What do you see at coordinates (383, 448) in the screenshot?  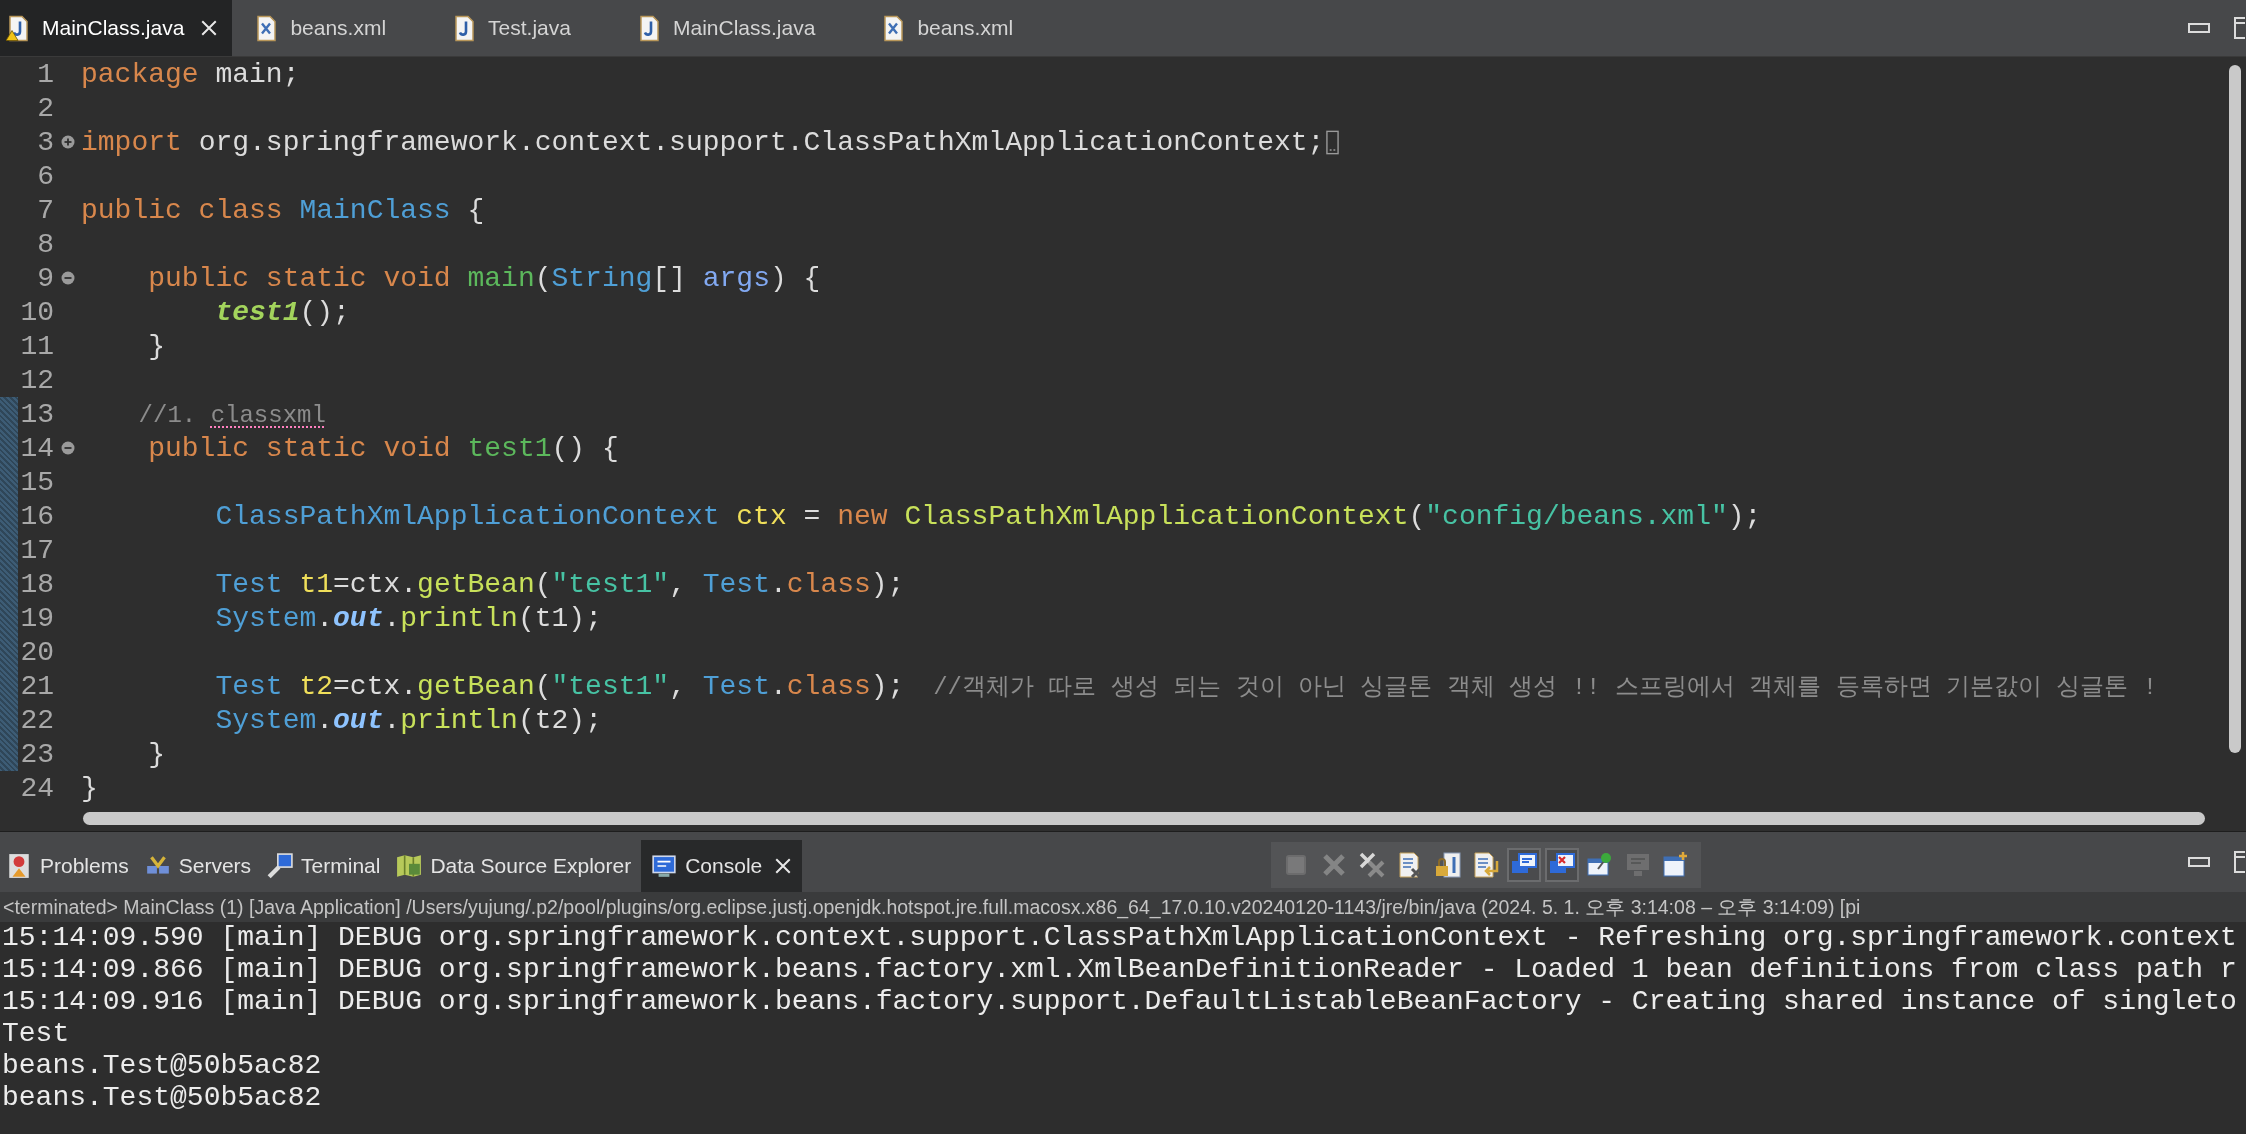 I see `code-line: public static void test1() {` at bounding box center [383, 448].